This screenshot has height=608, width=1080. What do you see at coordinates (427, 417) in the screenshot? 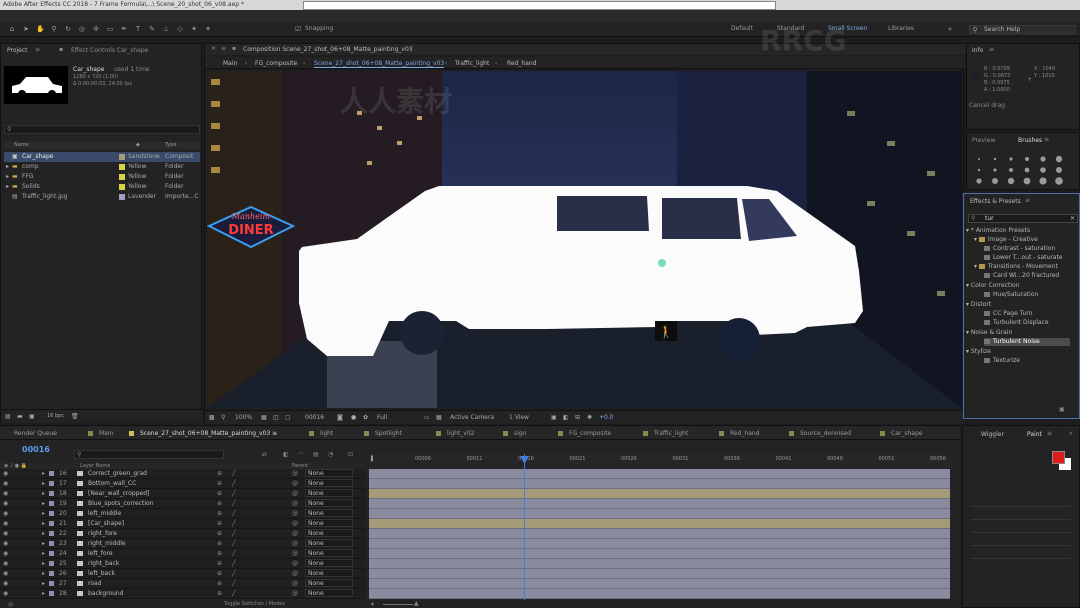
I see `roi-icon: ▭` at bounding box center [427, 417].